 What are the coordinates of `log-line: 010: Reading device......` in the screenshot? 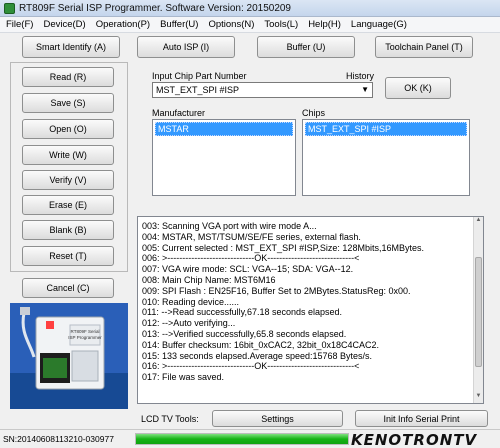 It's located at (191, 301).